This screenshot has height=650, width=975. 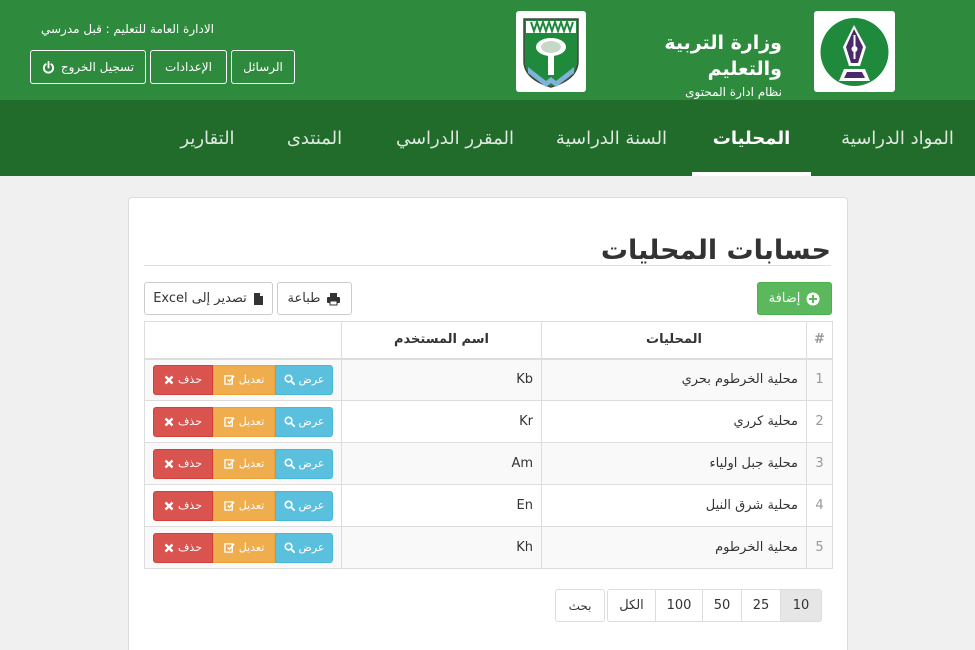 I want to click on nav-item-reports: التقارير, so click(x=207, y=138).